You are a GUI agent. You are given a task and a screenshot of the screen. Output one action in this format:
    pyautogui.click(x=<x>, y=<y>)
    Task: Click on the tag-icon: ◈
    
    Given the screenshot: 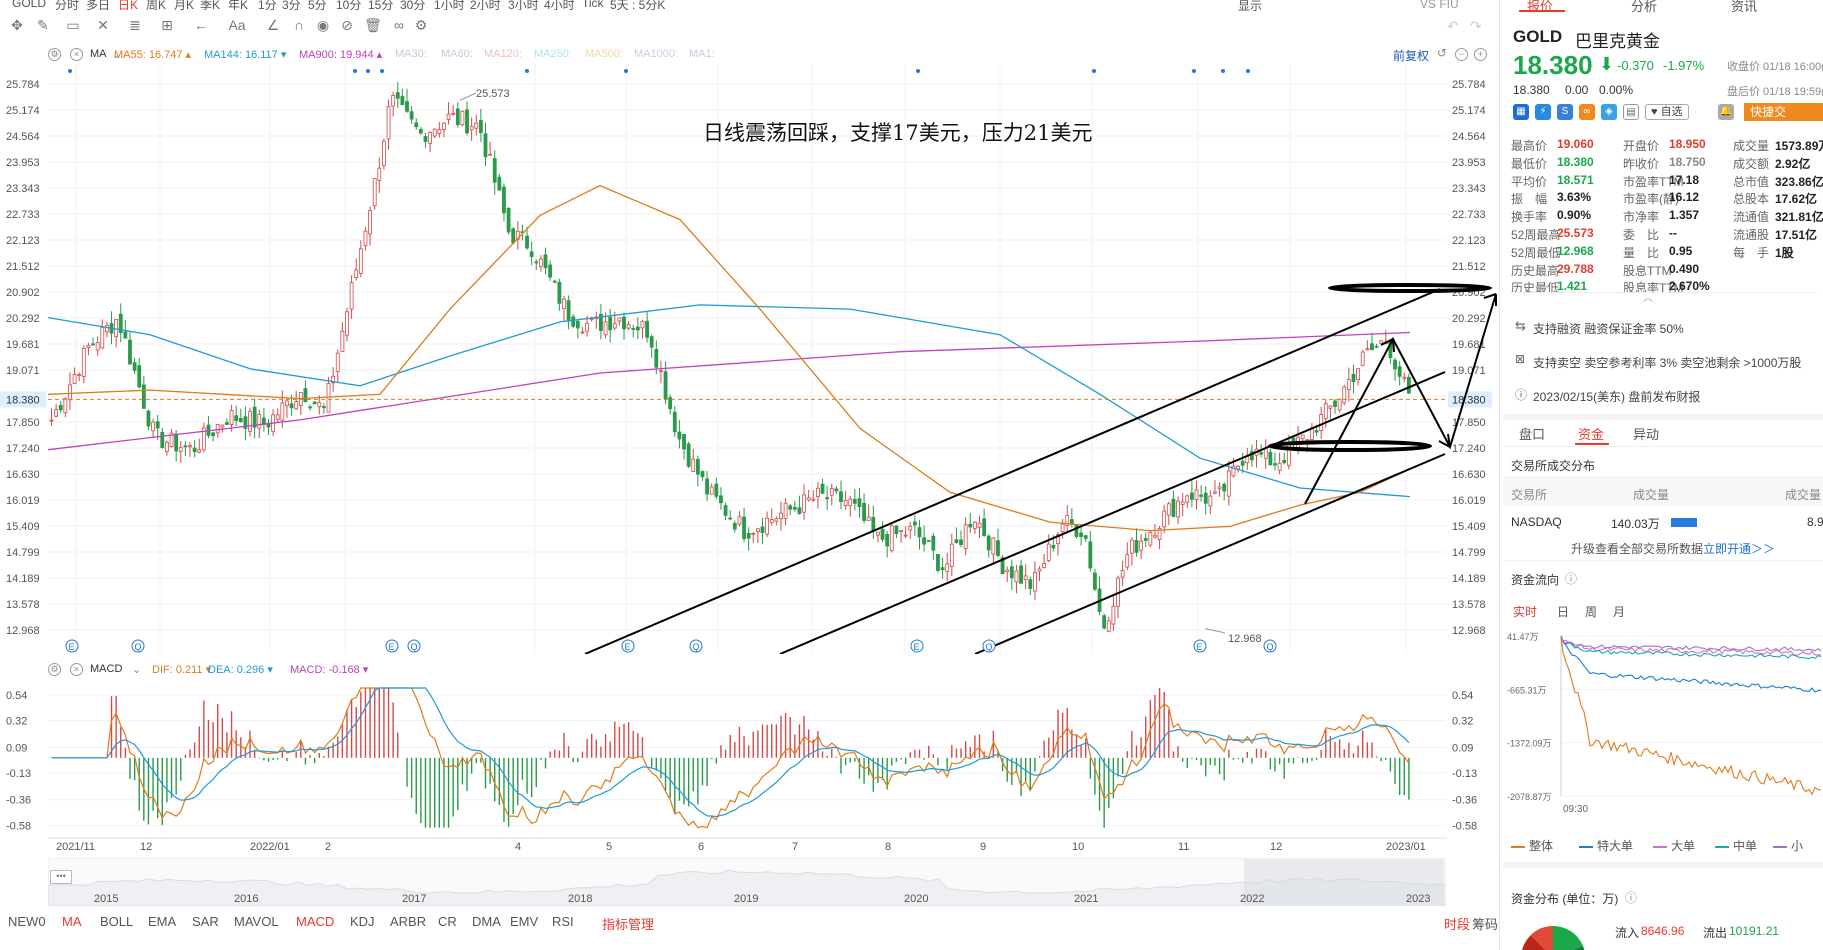 What is the action you would take?
    pyautogui.click(x=1609, y=112)
    